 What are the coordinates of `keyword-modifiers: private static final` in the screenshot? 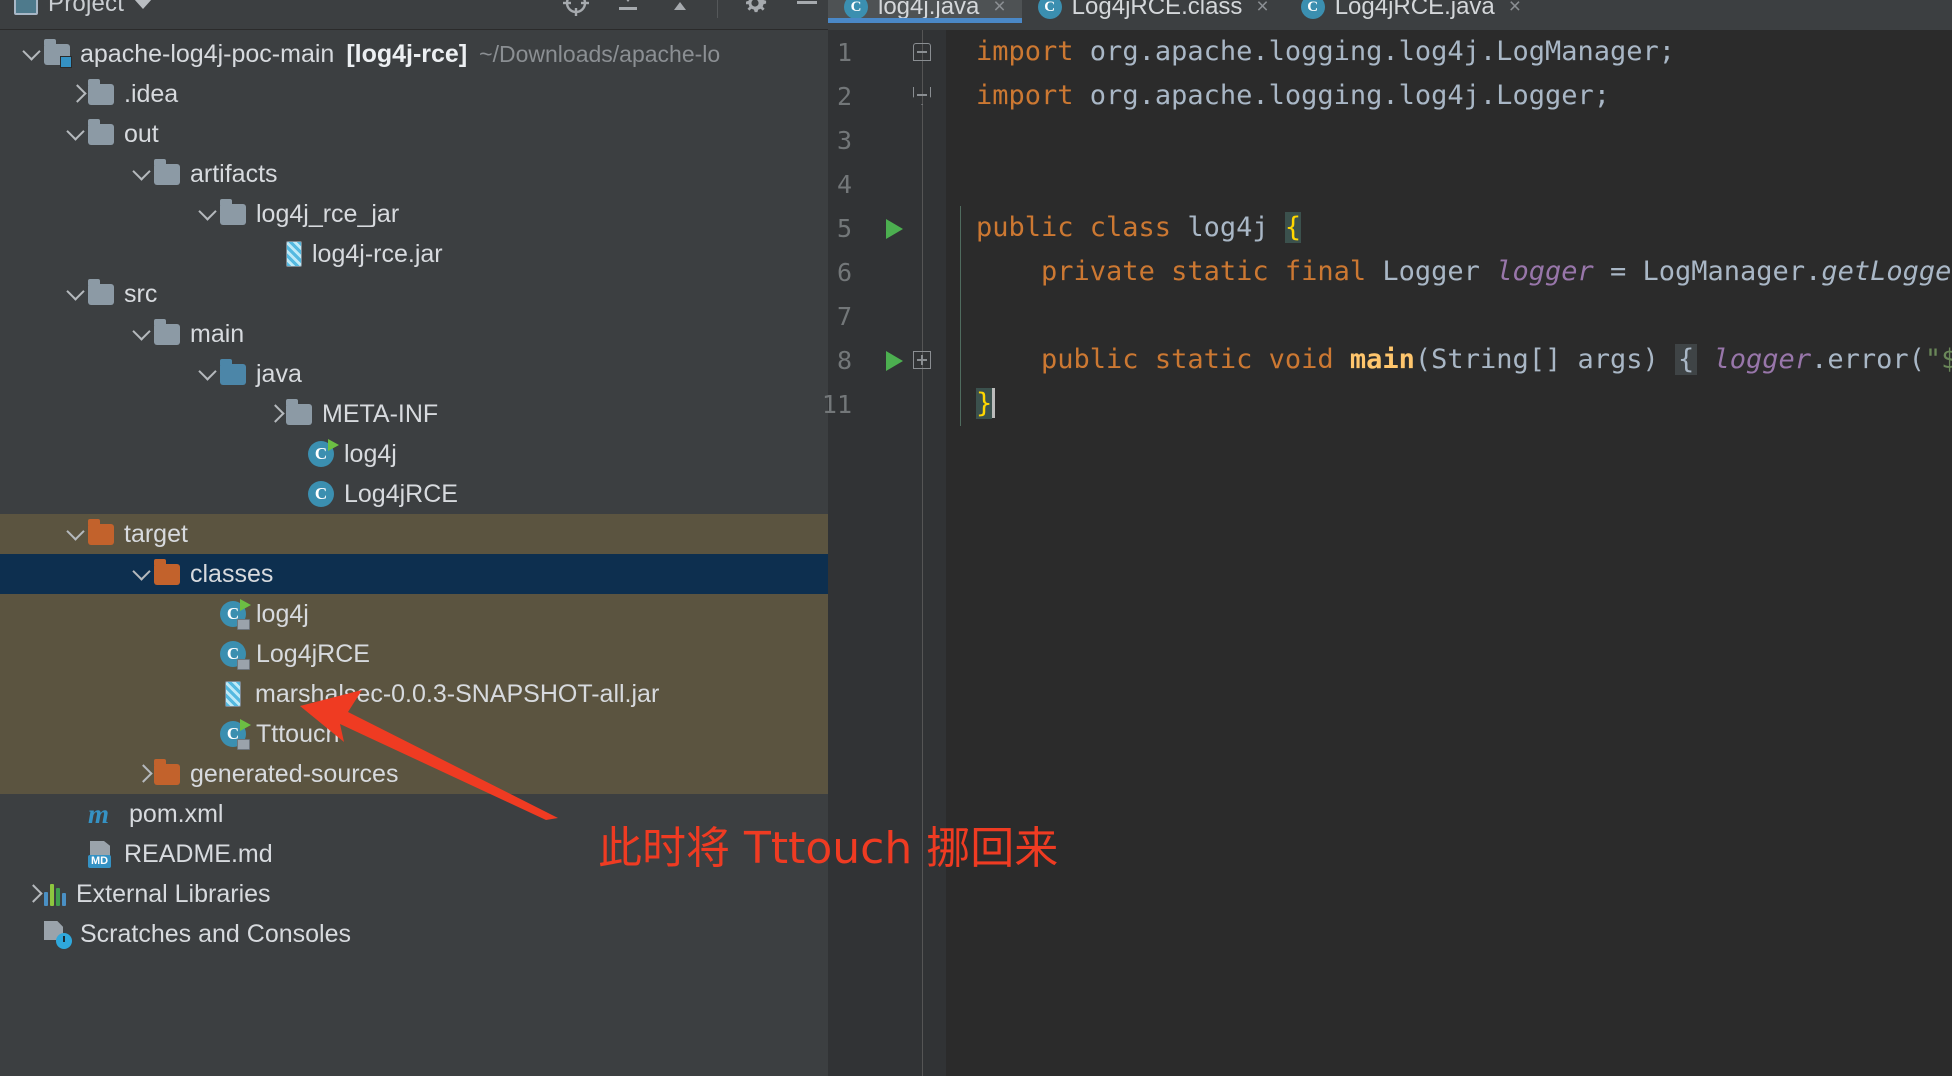 It's located at (1212, 271).